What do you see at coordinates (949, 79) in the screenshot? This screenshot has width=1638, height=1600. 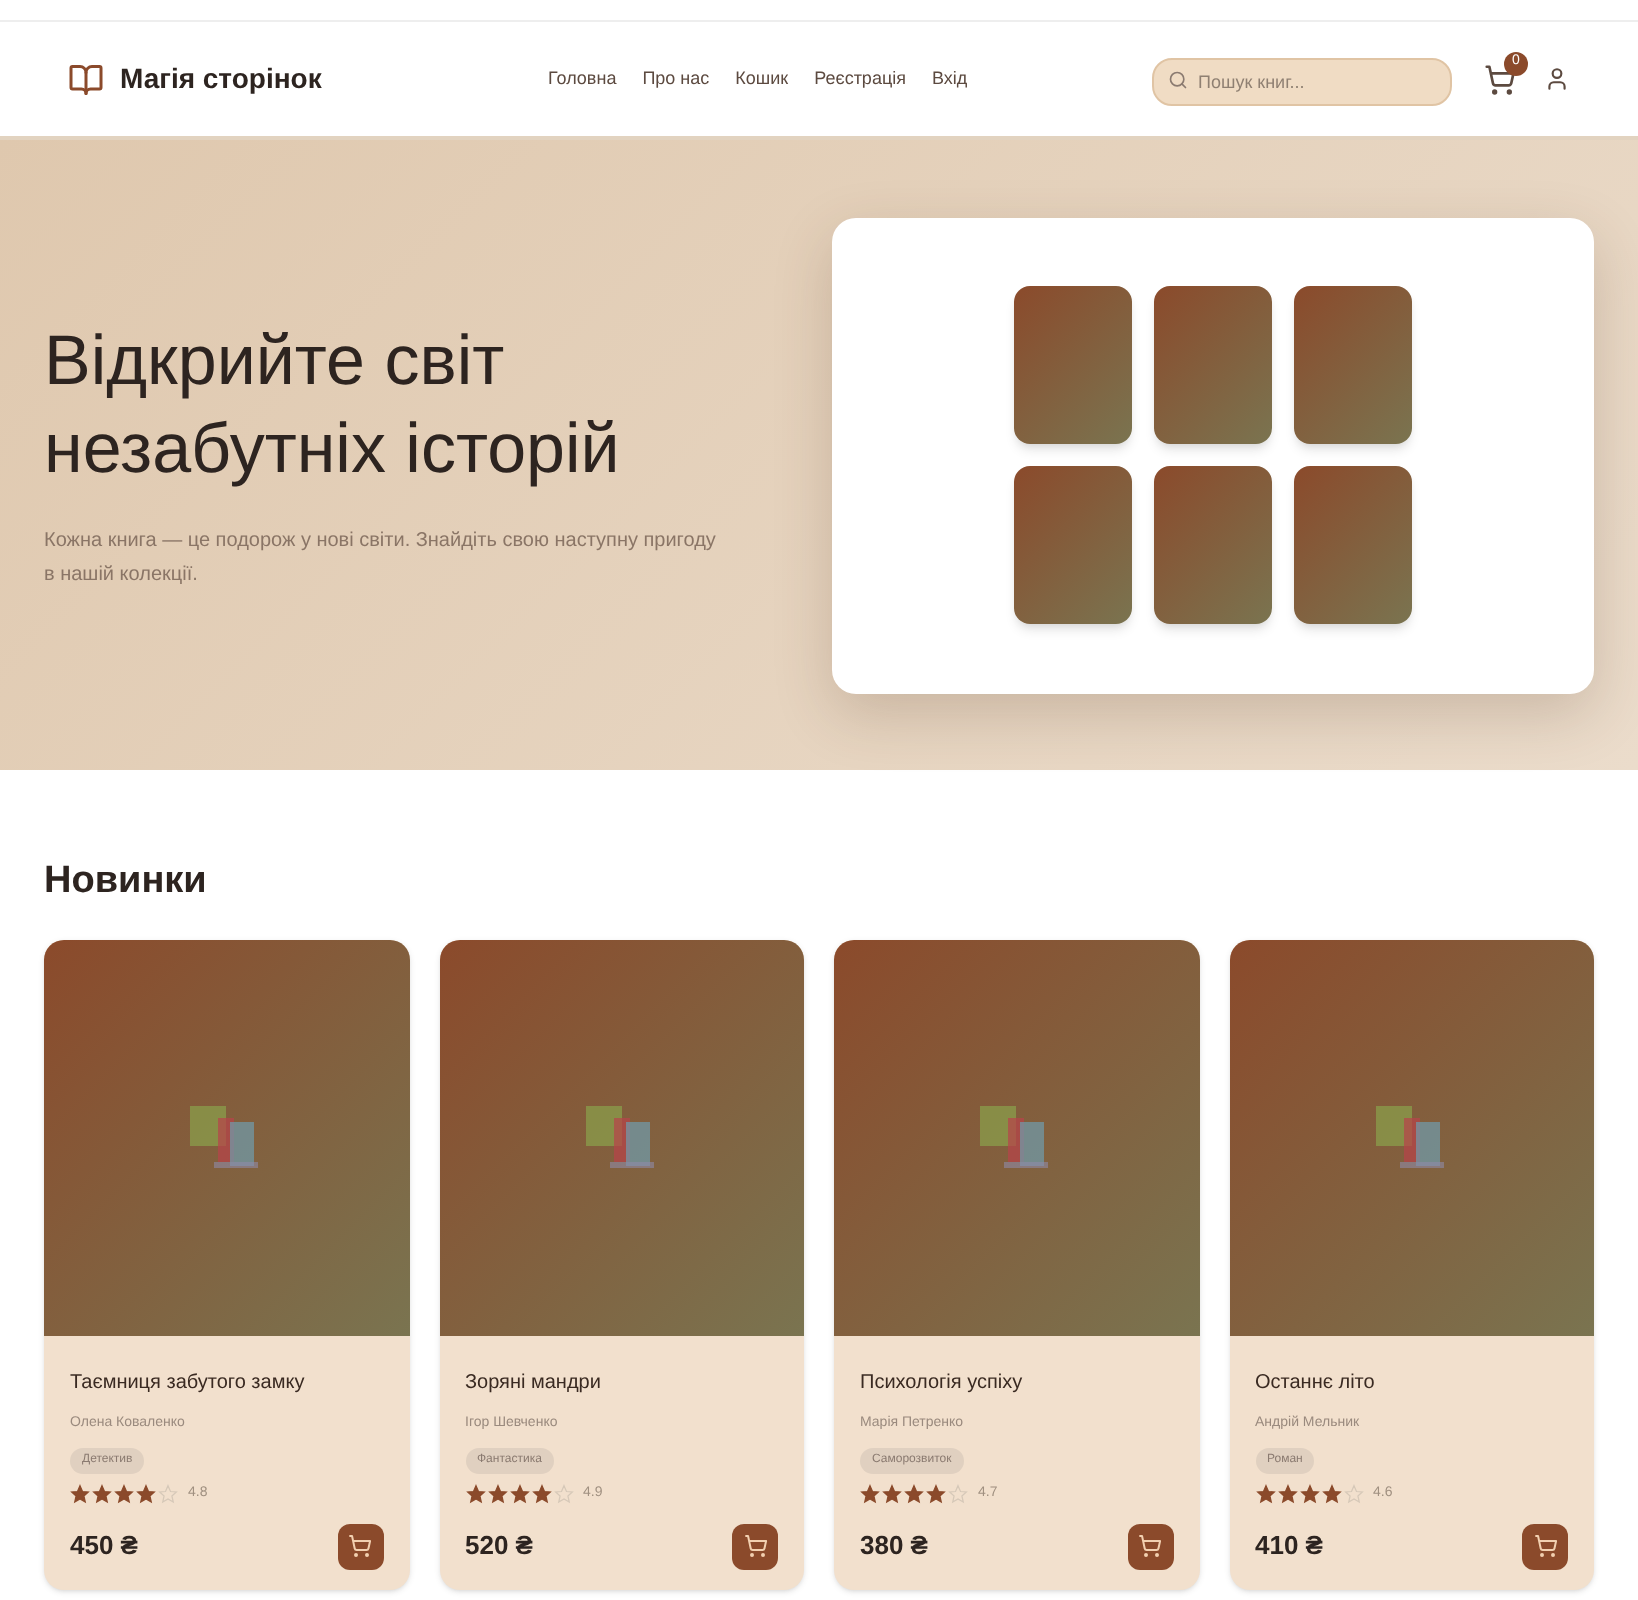 I see `nav-link: Вхід` at bounding box center [949, 79].